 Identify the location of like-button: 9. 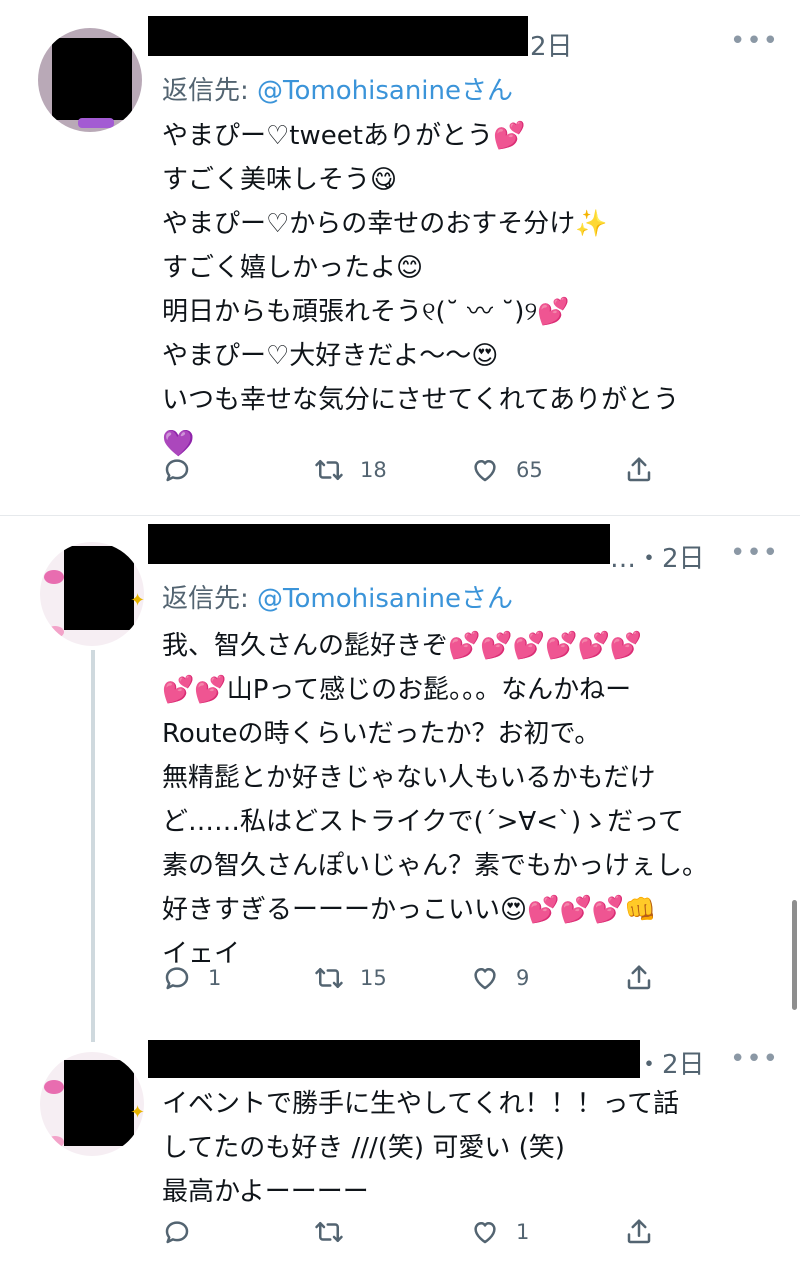
(499, 978).